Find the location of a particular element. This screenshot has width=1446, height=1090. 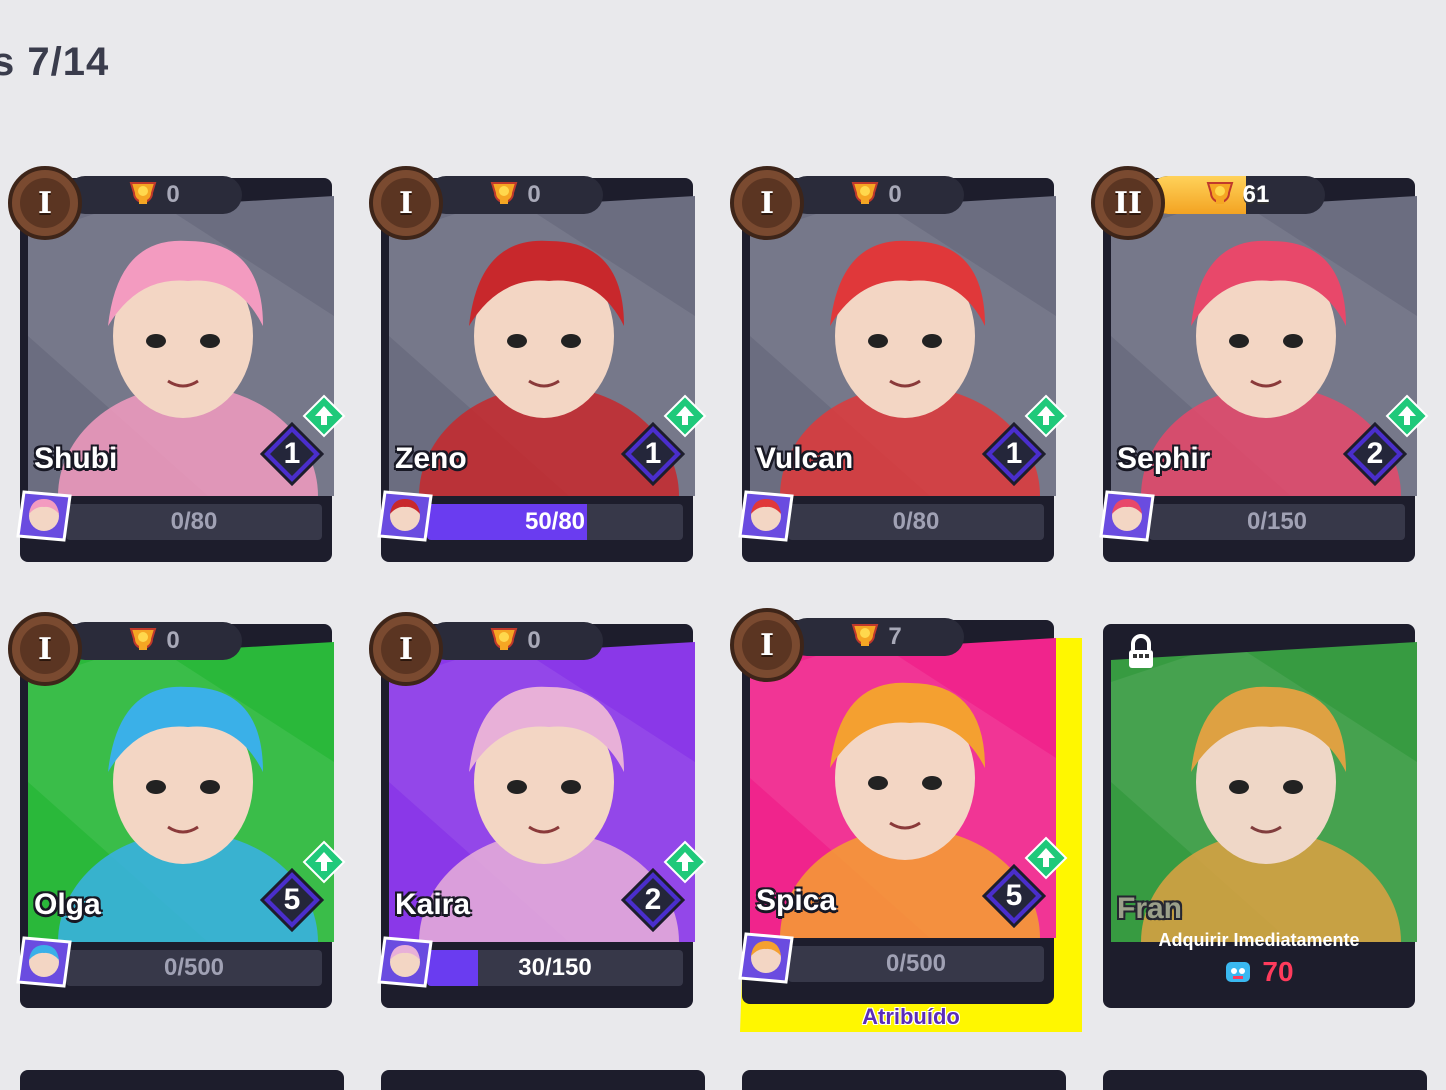

trophy-counter: 61 is located at coordinates (1237, 195).